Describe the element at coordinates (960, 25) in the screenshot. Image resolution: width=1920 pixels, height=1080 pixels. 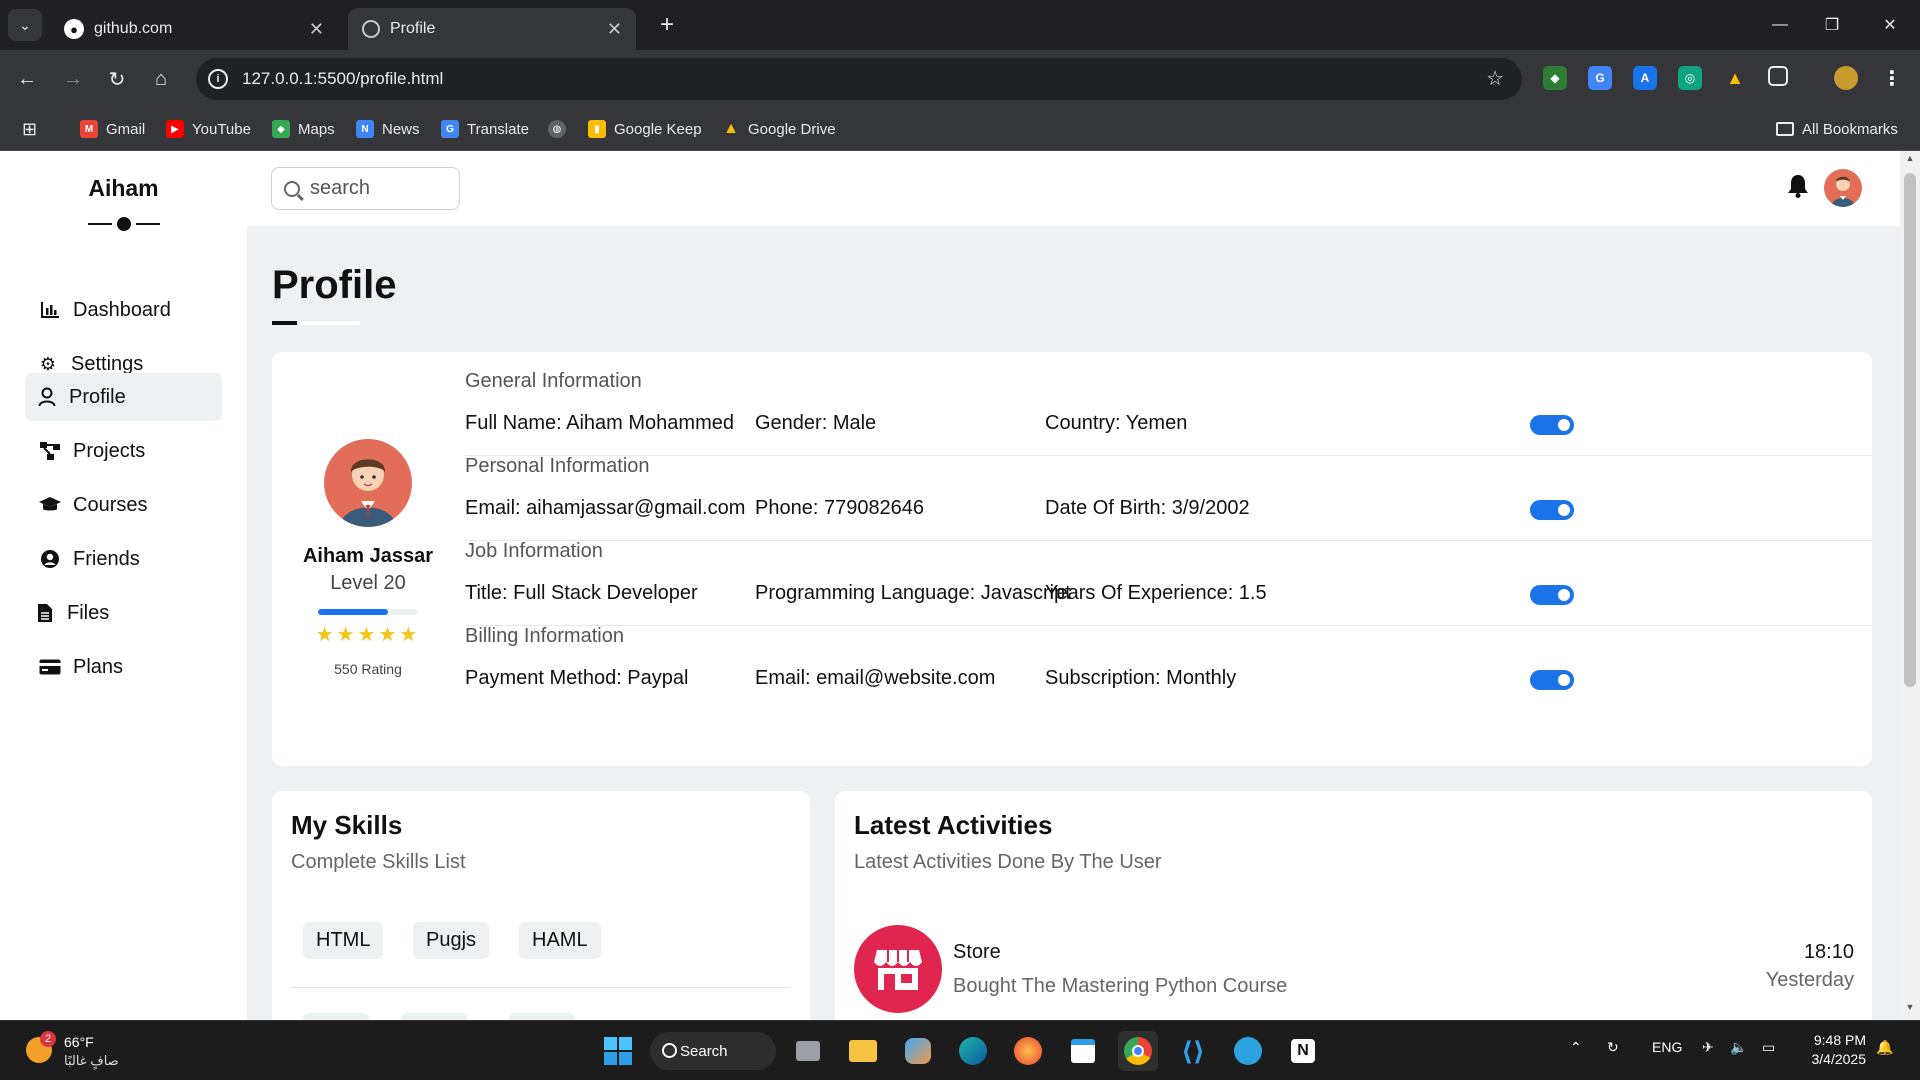
I see `browser-tab-bar: ⌄ ● github.com ✕ Profile ✕ + — ❐ ✕` at that location.